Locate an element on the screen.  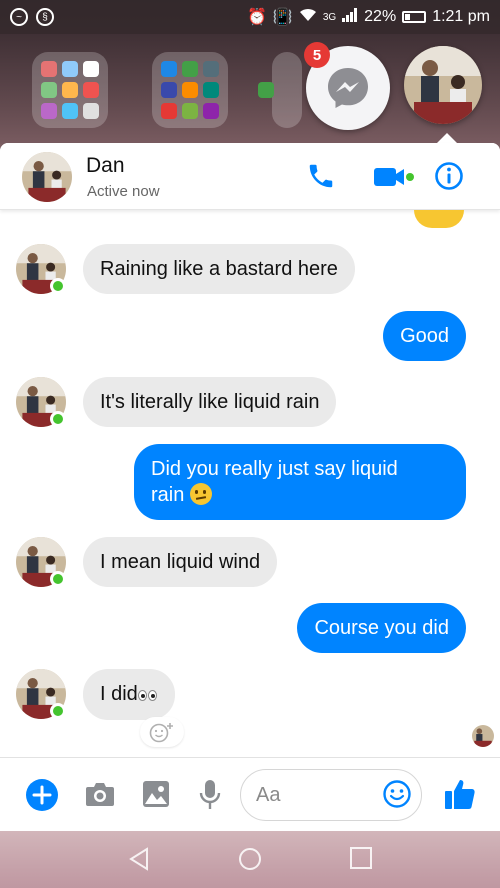
clock: 1:21 pm is located at coordinates (461, 16).